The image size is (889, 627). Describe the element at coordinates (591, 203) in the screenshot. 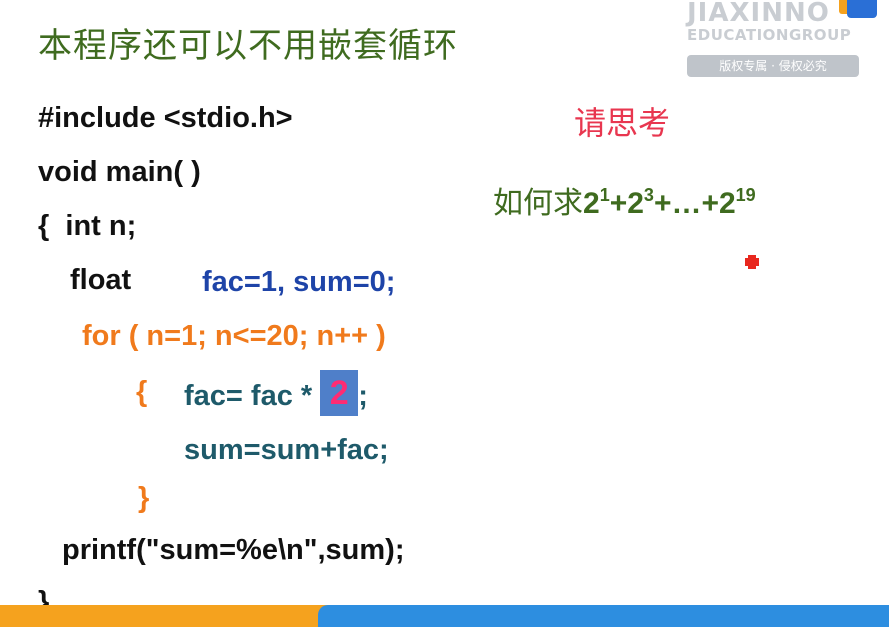

I see `term1-base: 2` at that location.